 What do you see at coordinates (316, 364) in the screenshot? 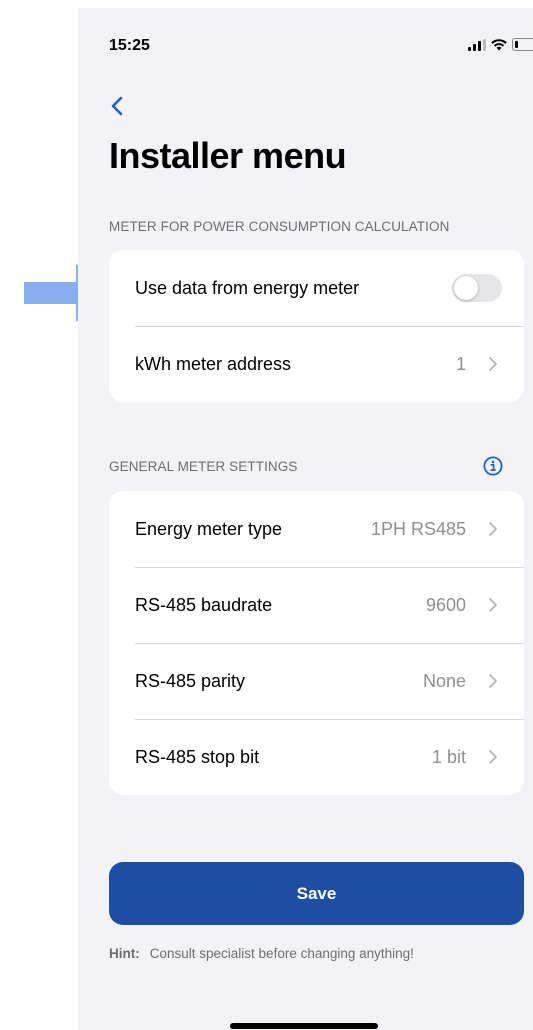
I see `kwh-meter-address-row: kWh meter address 1` at bounding box center [316, 364].